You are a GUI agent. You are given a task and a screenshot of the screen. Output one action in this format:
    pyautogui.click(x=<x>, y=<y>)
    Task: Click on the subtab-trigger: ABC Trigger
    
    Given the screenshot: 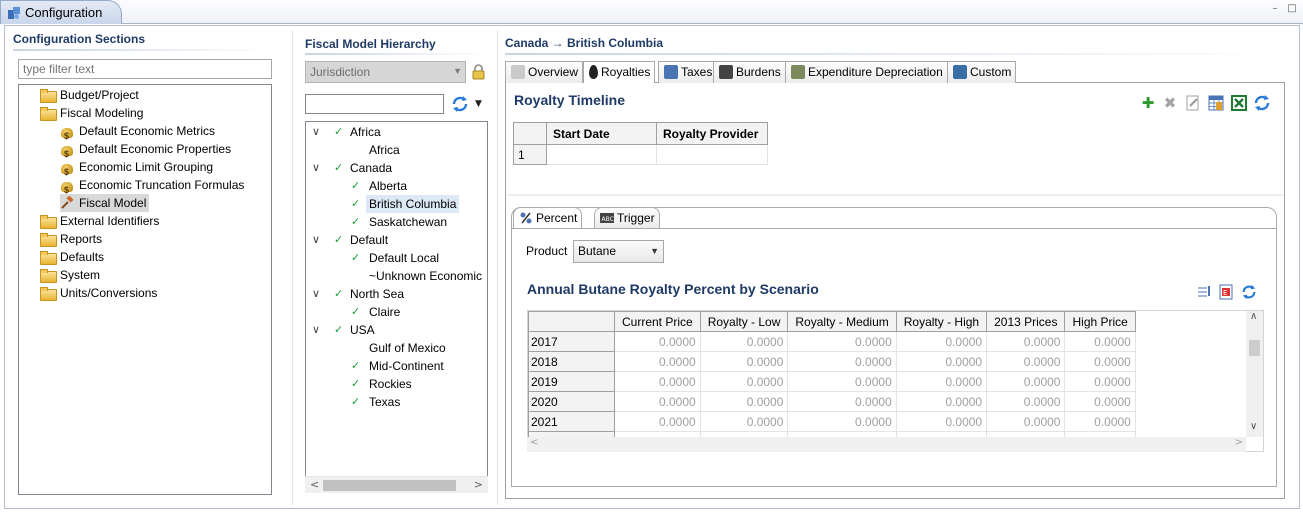 What is the action you would take?
    pyautogui.click(x=627, y=217)
    